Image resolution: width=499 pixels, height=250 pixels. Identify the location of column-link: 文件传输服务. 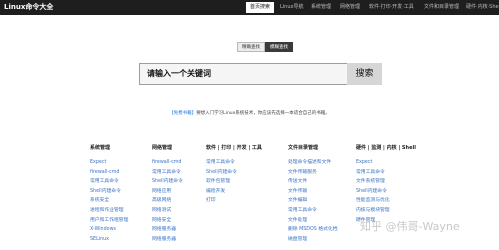
(313, 173).